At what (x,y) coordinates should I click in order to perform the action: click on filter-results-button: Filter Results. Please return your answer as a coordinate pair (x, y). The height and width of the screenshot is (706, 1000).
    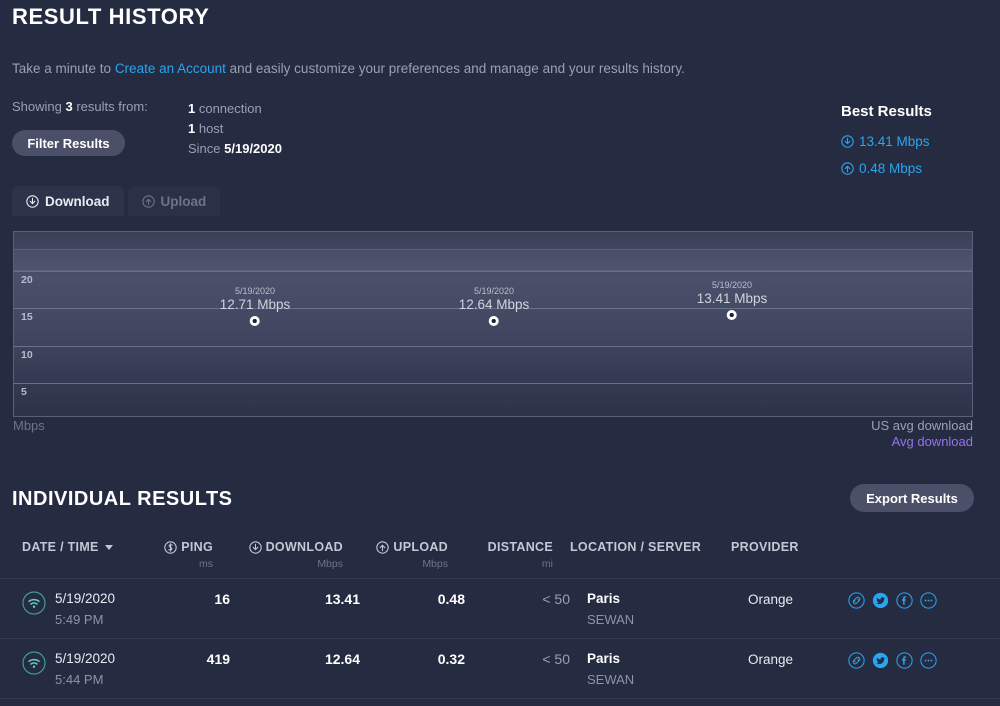
    Looking at the image, I should click on (68, 143).